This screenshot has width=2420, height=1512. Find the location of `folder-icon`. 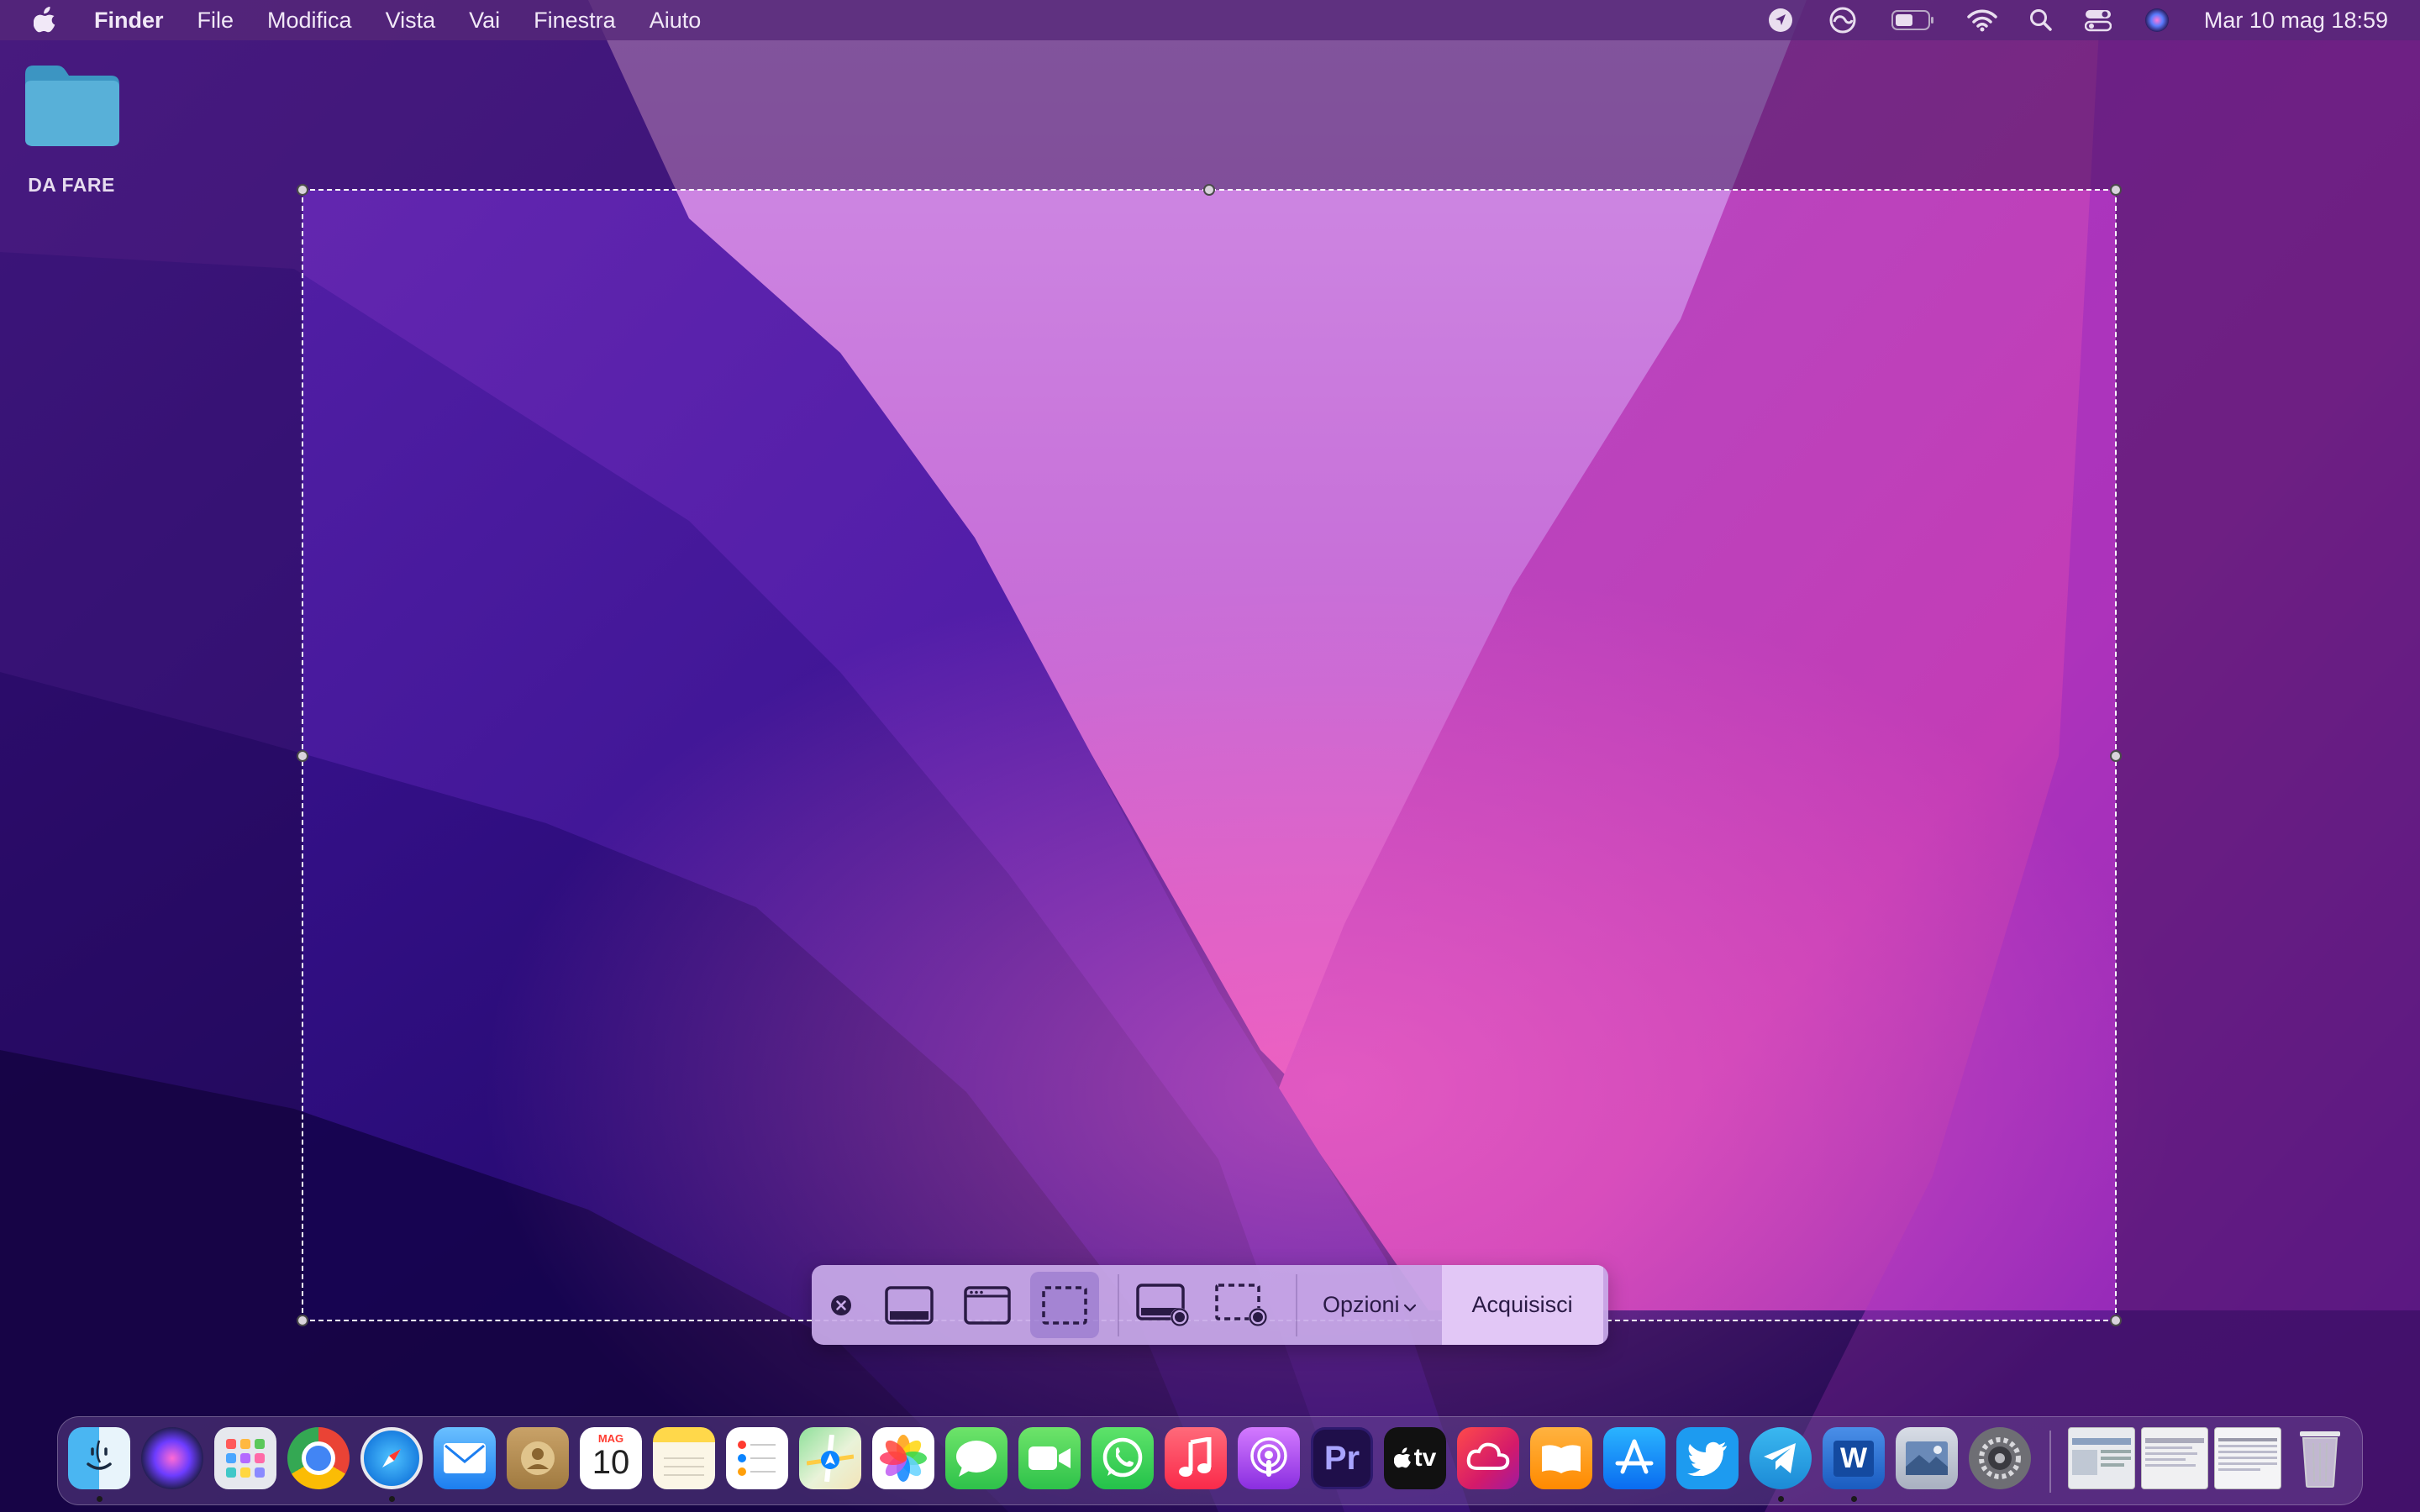

folder-icon is located at coordinates (72, 106).